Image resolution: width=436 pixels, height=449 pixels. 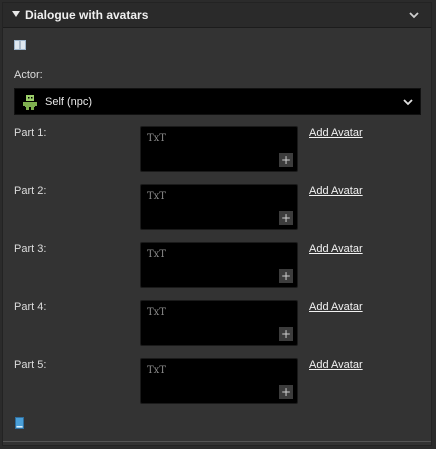 What do you see at coordinates (219, 149) in the screenshot?
I see `part-1-text-field: TxT +` at bounding box center [219, 149].